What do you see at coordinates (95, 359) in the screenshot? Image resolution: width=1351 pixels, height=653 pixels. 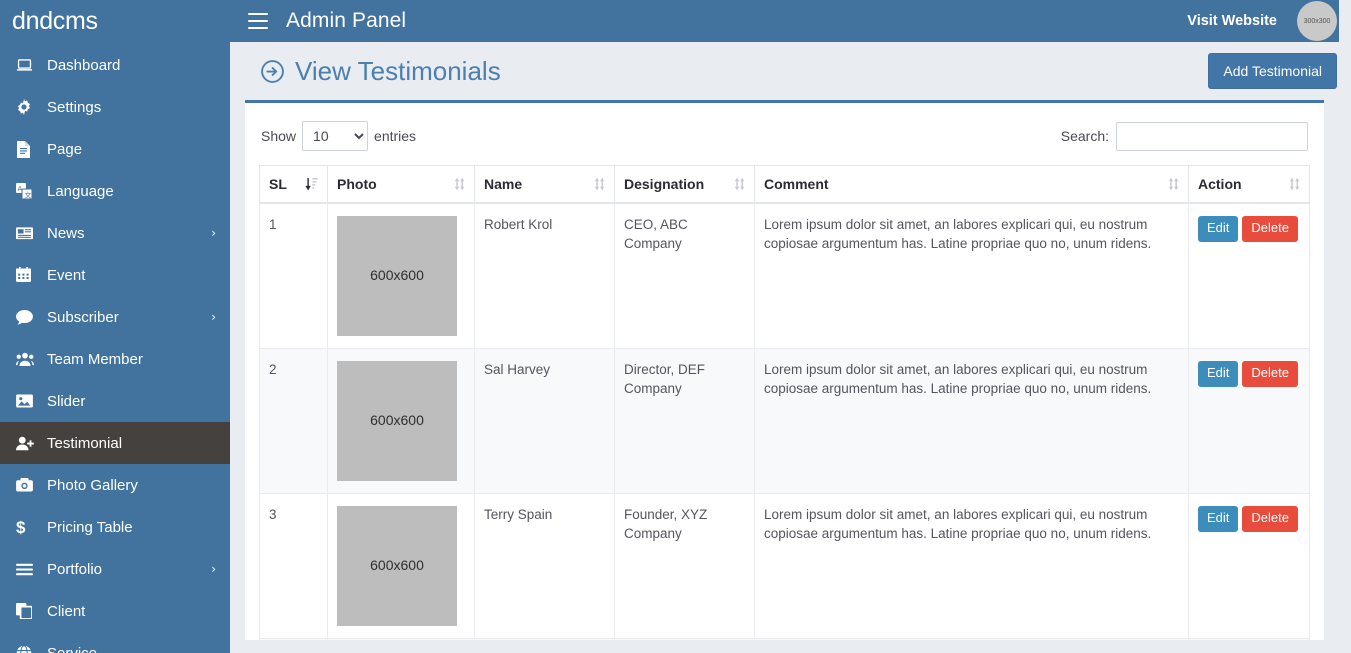 I see `sidebar-item-label: Team Member` at bounding box center [95, 359].